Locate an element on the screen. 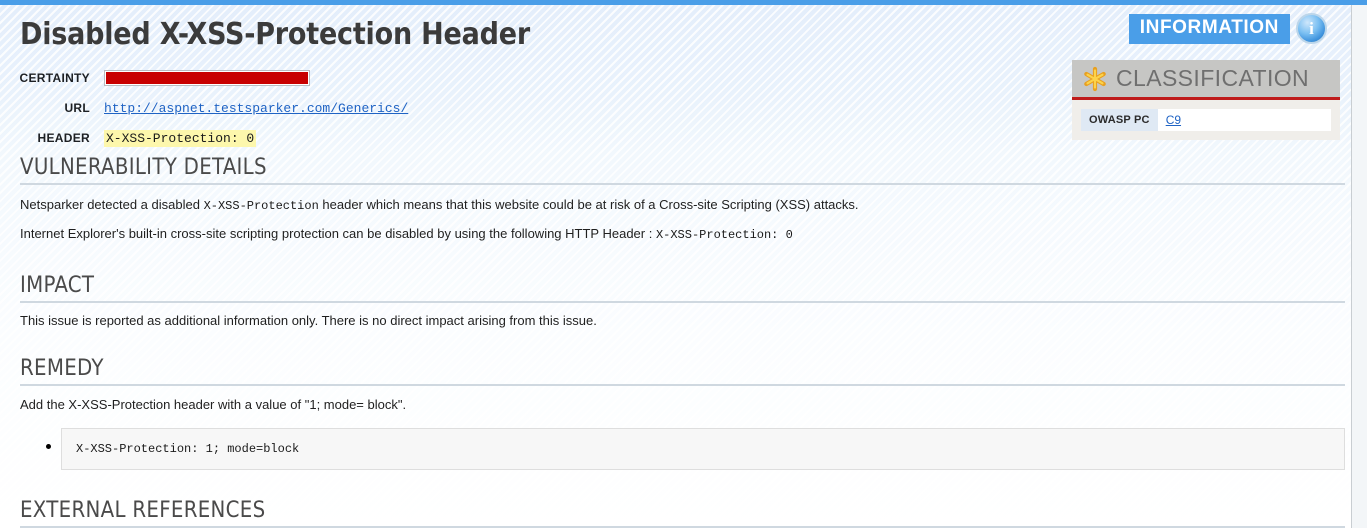 The width and height of the screenshot is (1367, 528). classification-title: CLASSIFICATION is located at coordinates (1213, 78).